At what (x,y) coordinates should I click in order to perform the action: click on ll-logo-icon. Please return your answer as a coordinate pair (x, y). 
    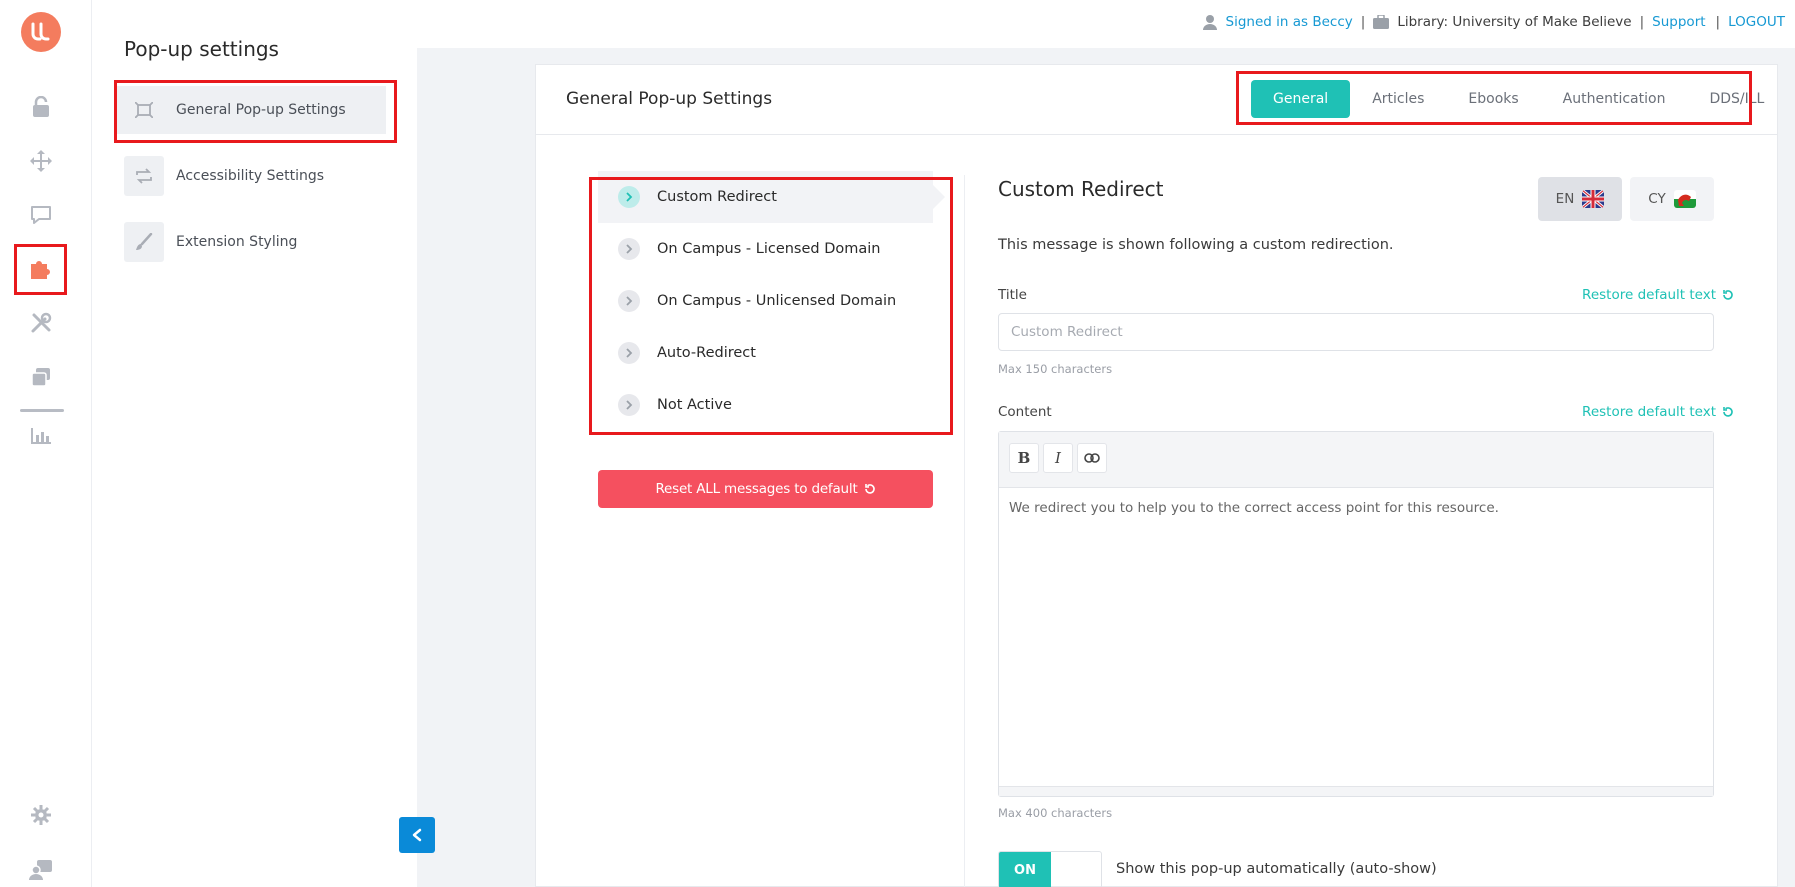
    Looking at the image, I should click on (41, 32).